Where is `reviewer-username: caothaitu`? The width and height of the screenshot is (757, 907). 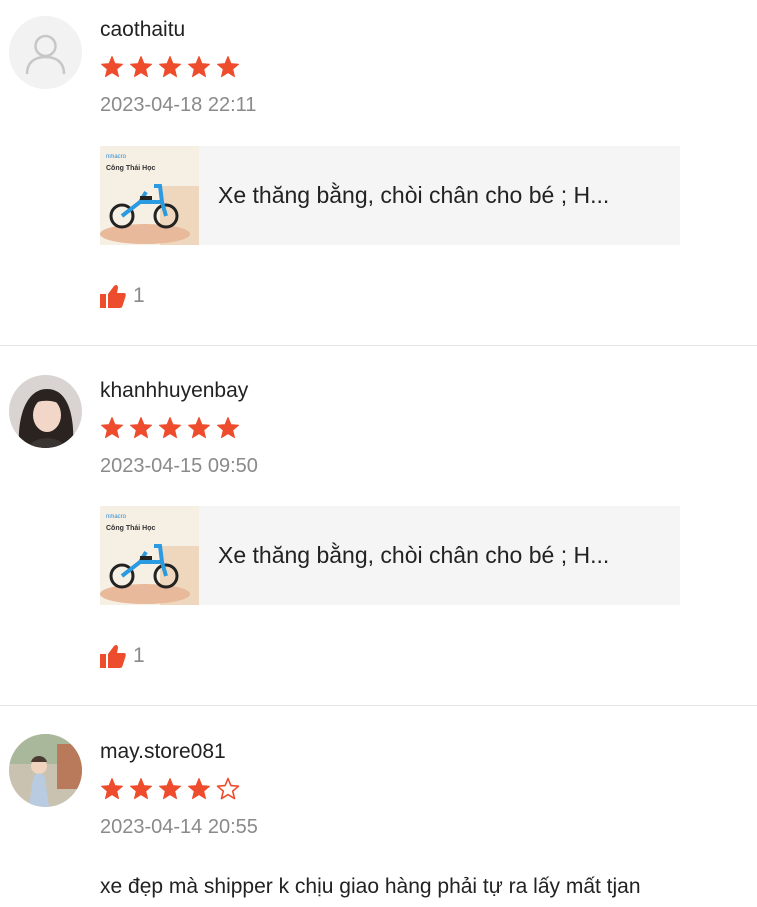
reviewer-username: caothaitu is located at coordinates (142, 30).